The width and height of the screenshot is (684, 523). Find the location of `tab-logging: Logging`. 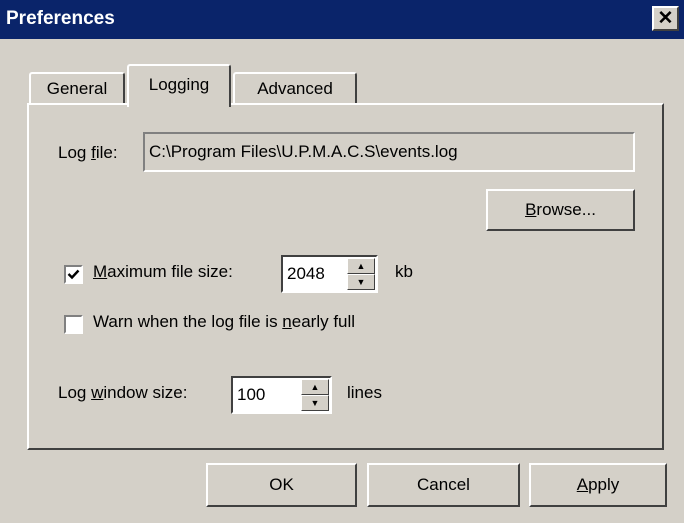

tab-logging: Logging is located at coordinates (179, 85).